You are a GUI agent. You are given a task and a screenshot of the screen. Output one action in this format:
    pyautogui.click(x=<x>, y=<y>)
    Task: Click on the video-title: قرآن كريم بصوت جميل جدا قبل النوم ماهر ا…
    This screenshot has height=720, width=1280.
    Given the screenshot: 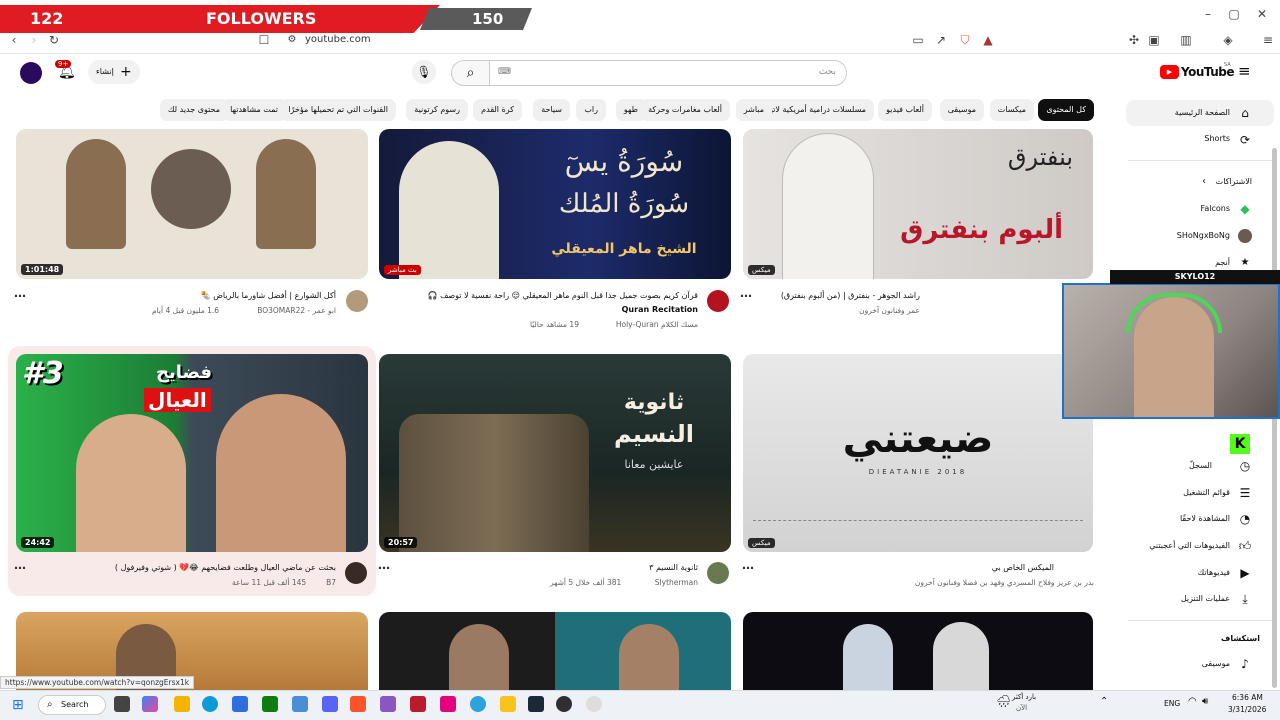 What is the action you would take?
    pyautogui.click(x=563, y=295)
    